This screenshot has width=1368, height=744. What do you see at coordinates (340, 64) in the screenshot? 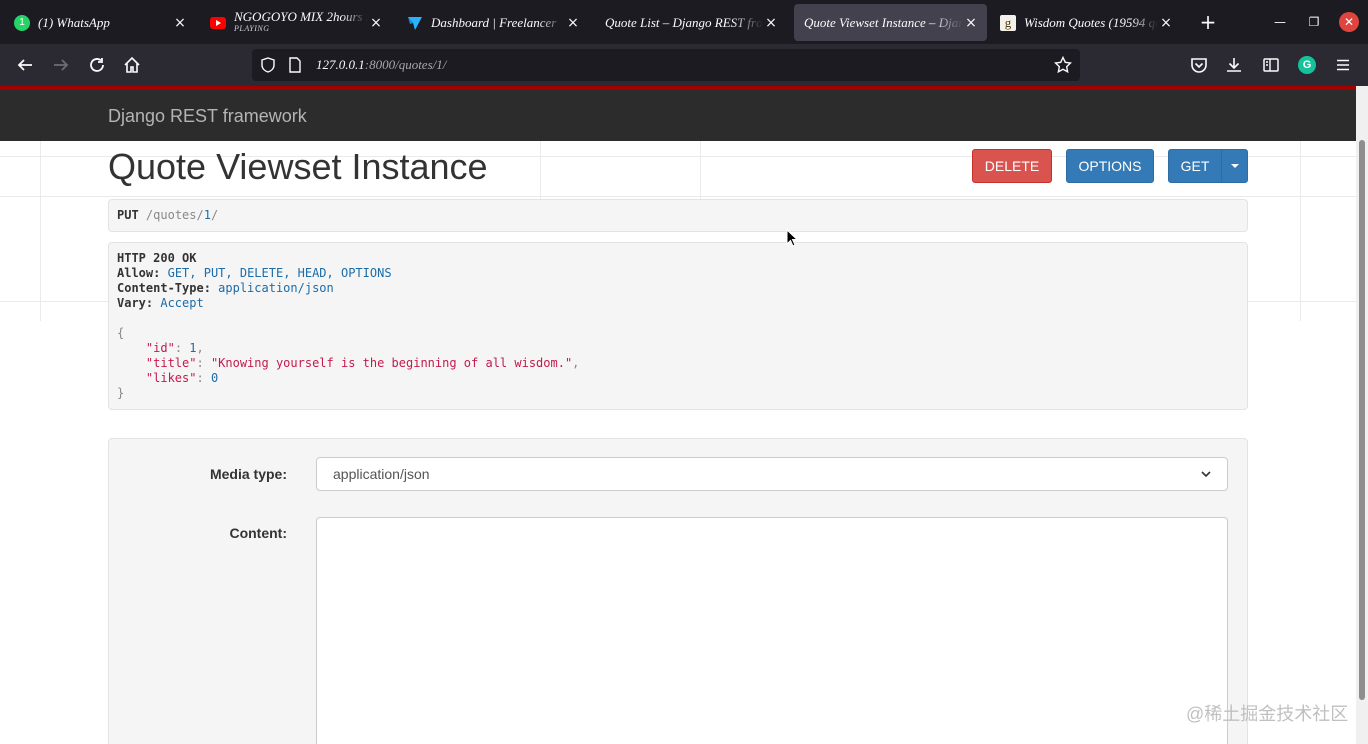
I see `url-host: 127.0.0.1` at bounding box center [340, 64].